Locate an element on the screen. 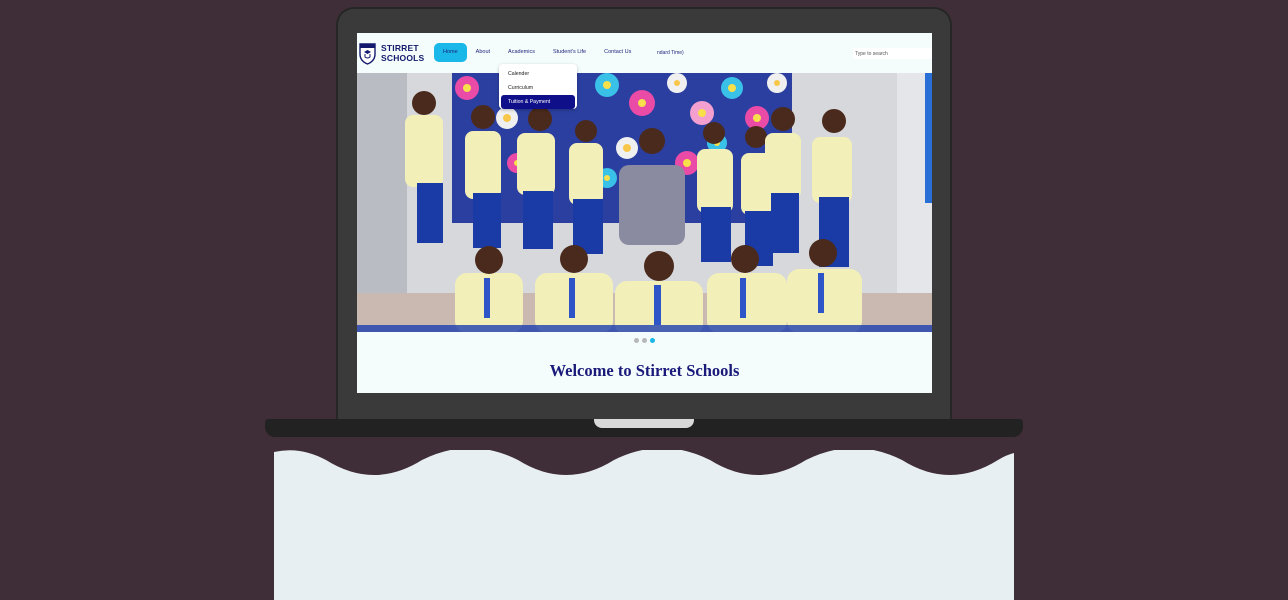  search-input is located at coordinates (892, 53).